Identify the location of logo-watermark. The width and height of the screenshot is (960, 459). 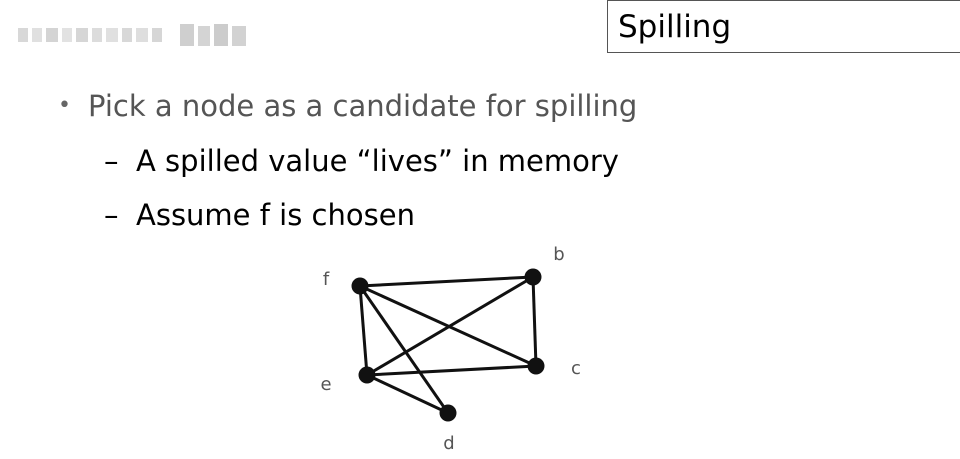
(132, 35).